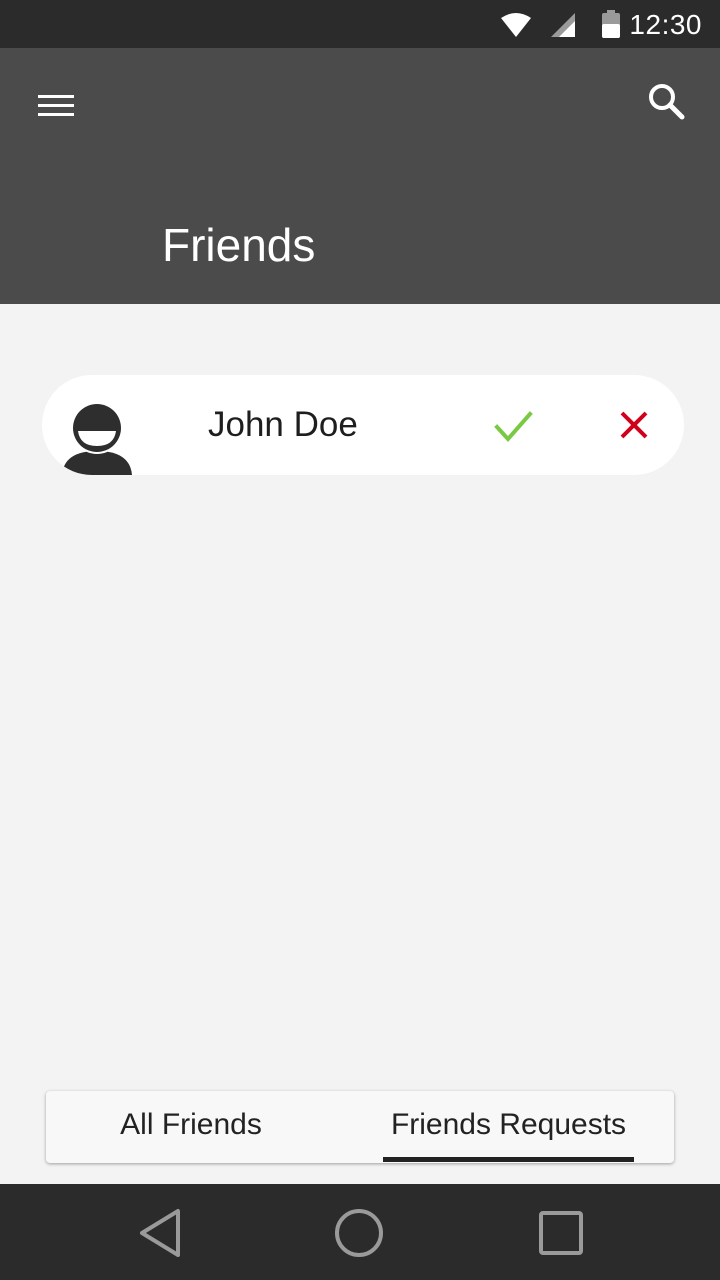  I want to click on cellular-signal-icon, so click(563, 25).